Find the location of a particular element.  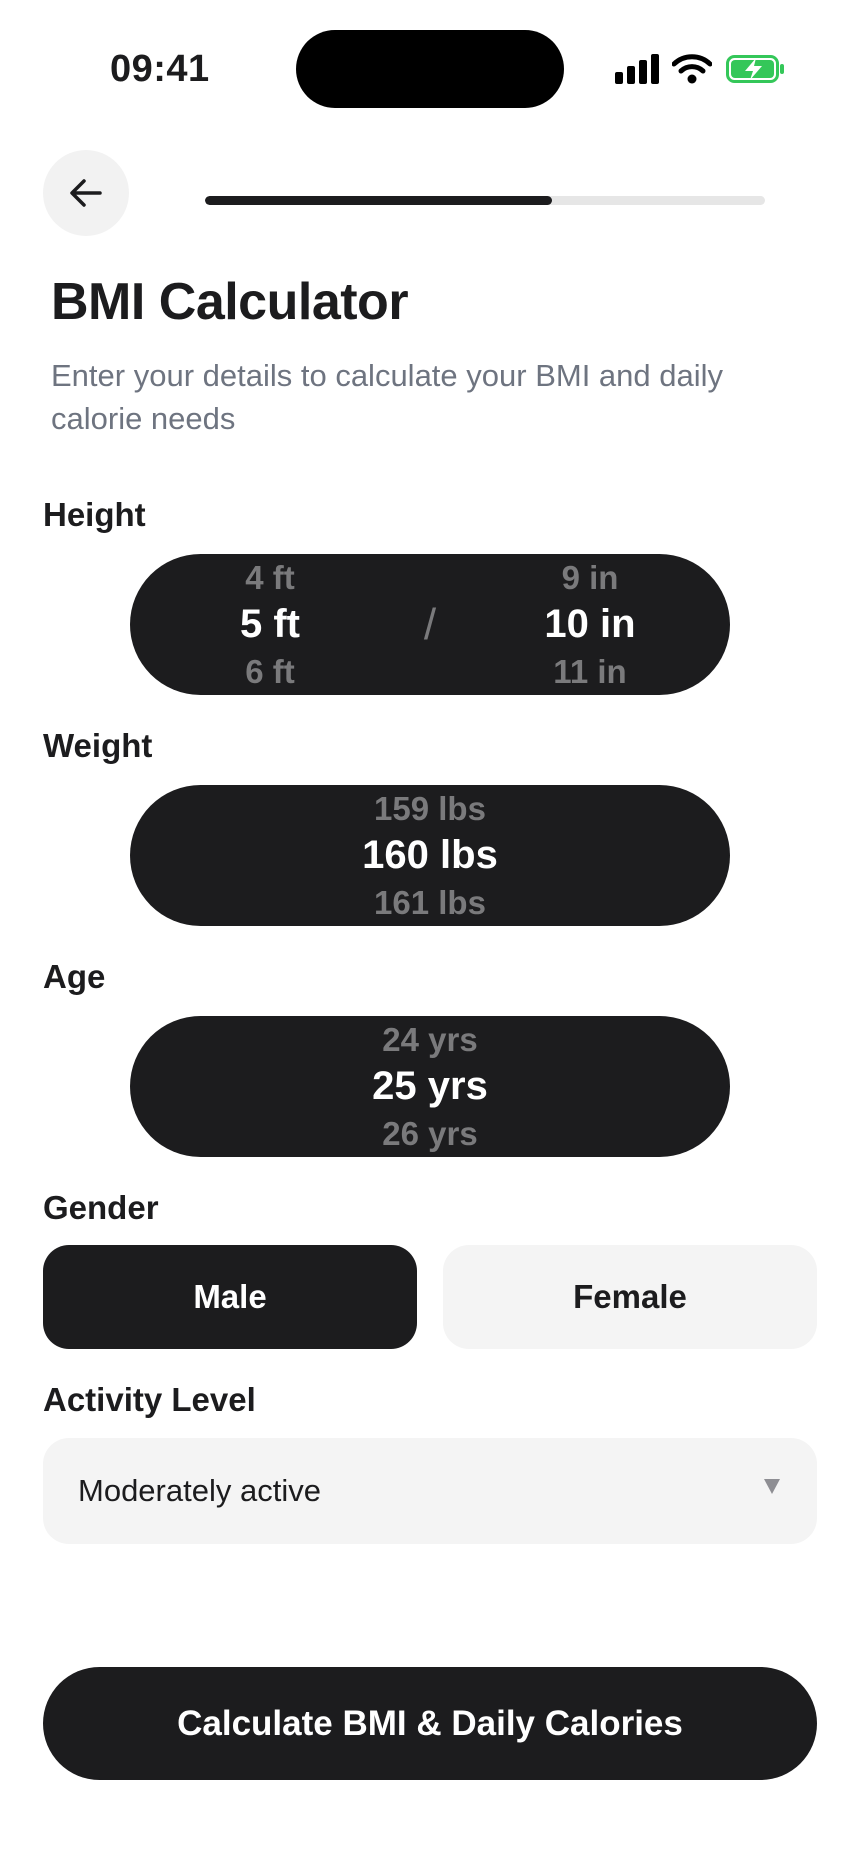

back-button is located at coordinates (86, 193).